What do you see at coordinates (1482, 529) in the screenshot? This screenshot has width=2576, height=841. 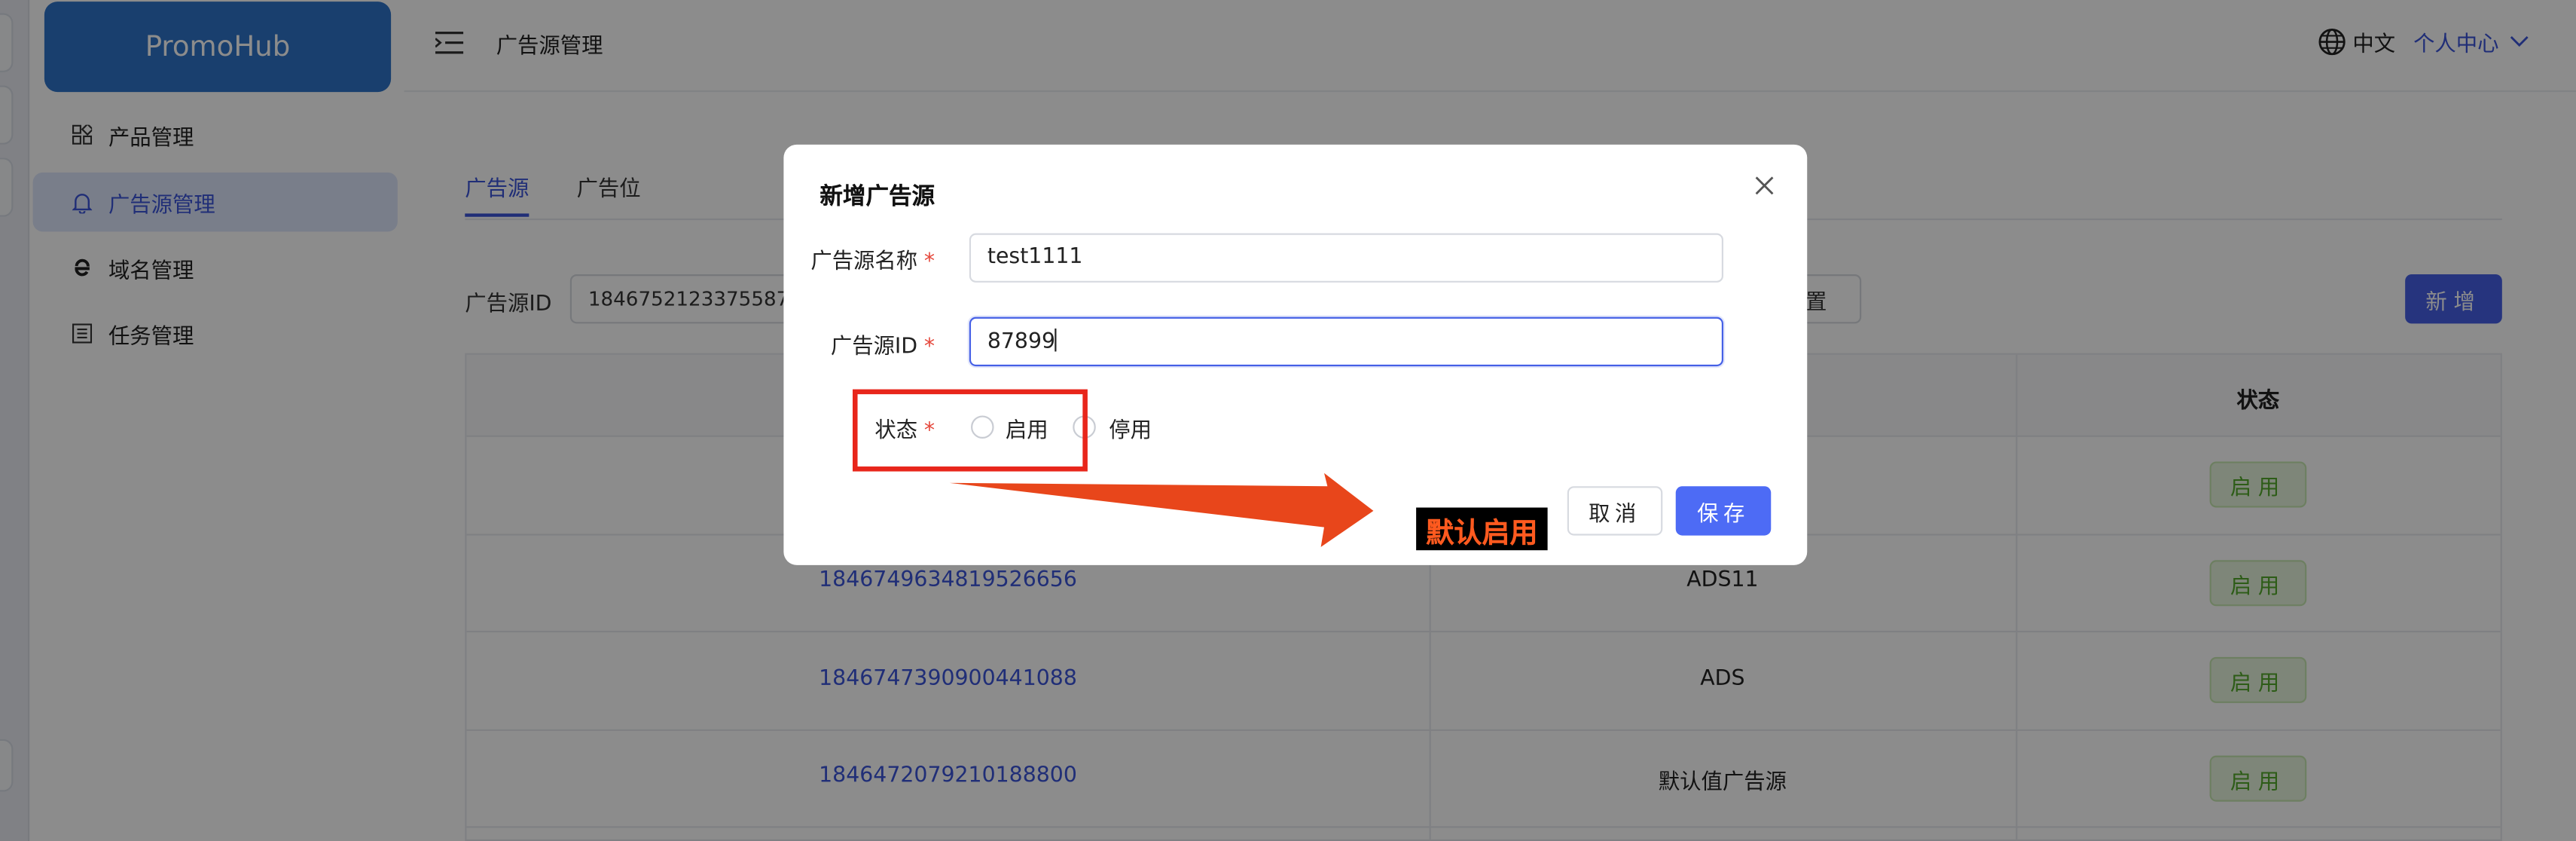 I see `annotation-note: 默认启用` at bounding box center [1482, 529].